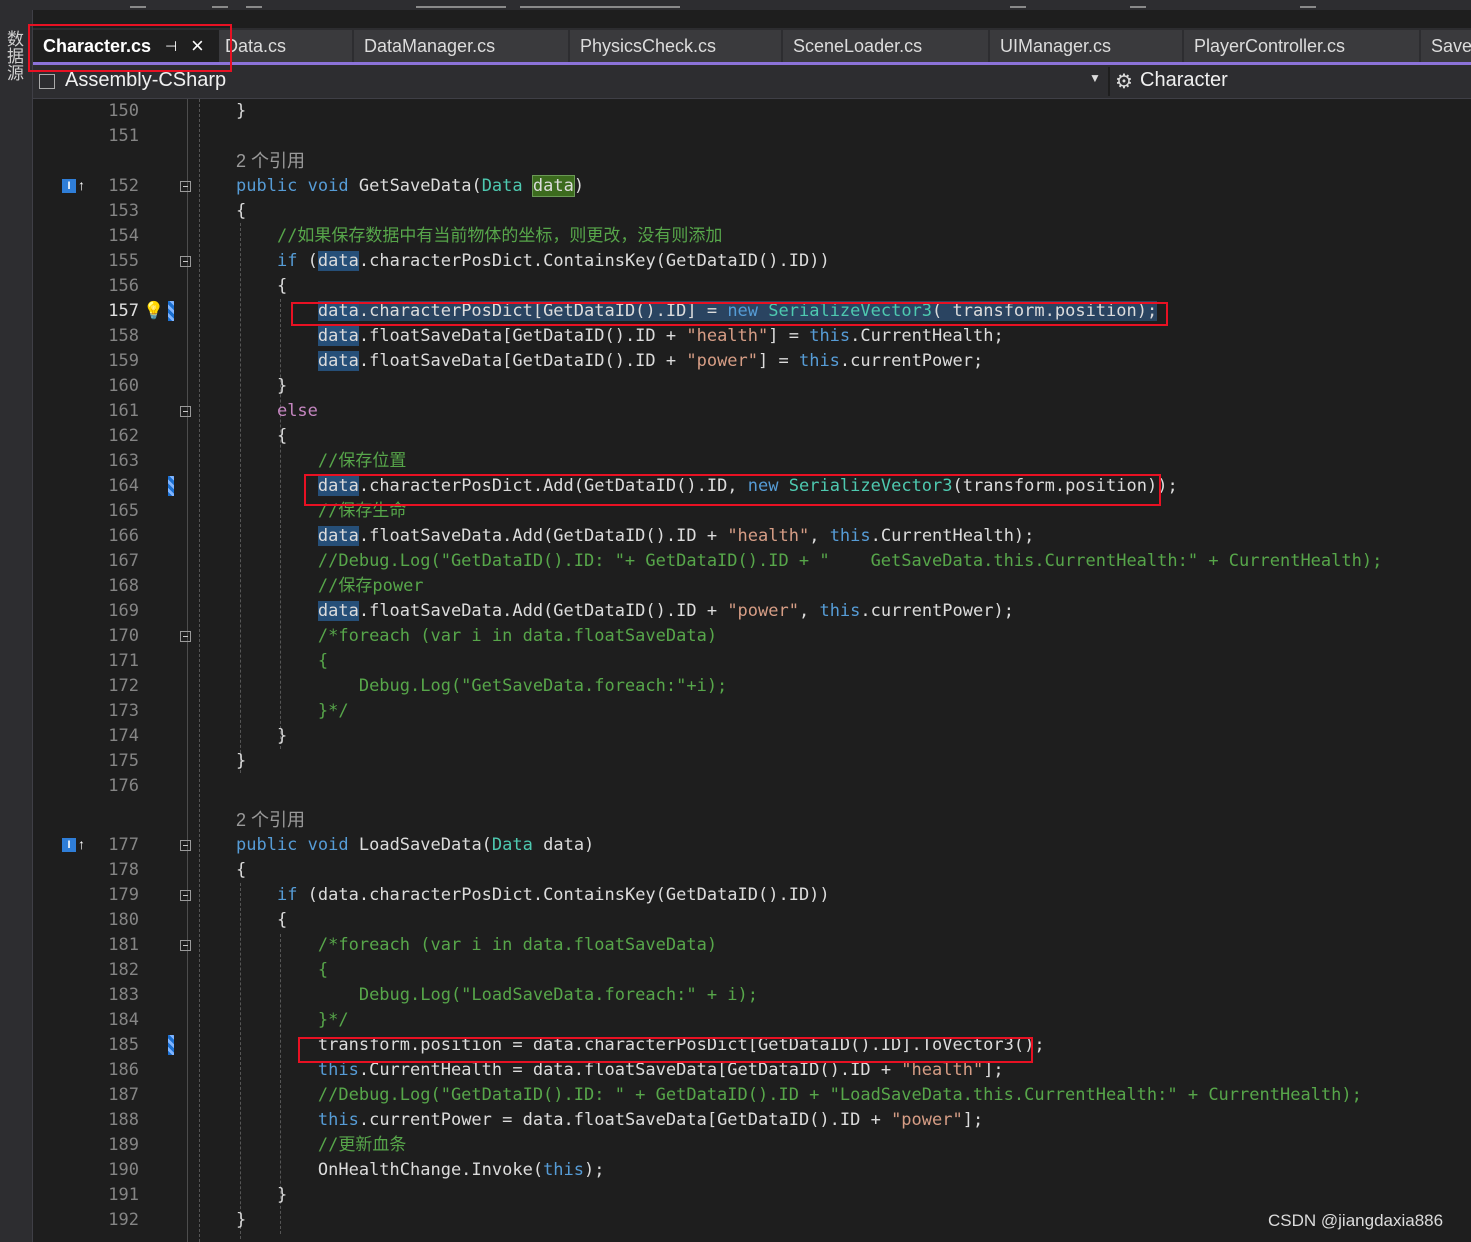 The height and width of the screenshot is (1242, 1471). What do you see at coordinates (752, 386) in the screenshot?
I see `code-line: 160 }` at bounding box center [752, 386].